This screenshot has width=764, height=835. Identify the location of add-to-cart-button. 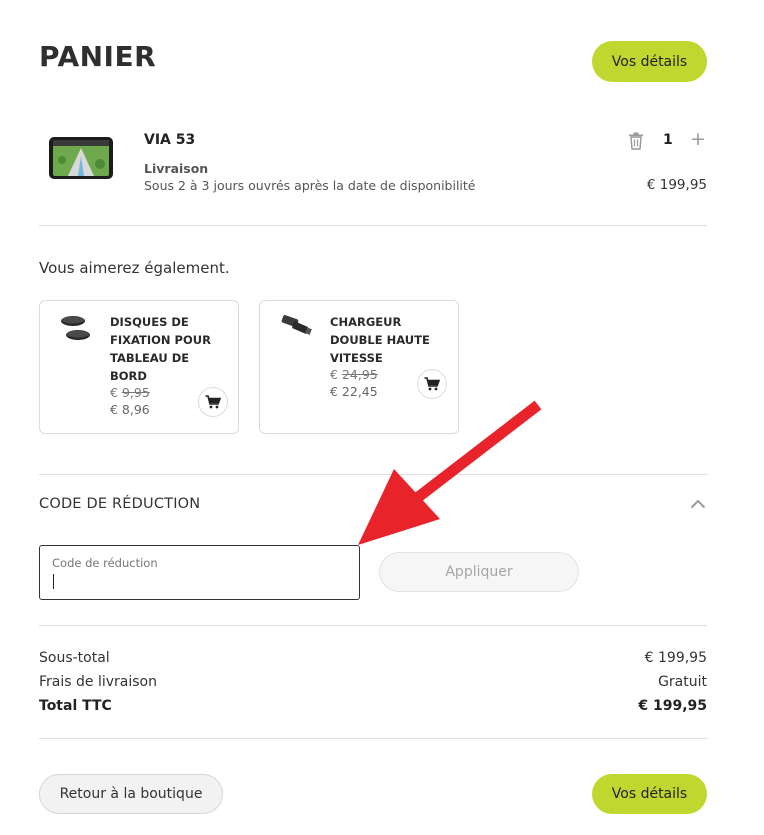
(213, 402).